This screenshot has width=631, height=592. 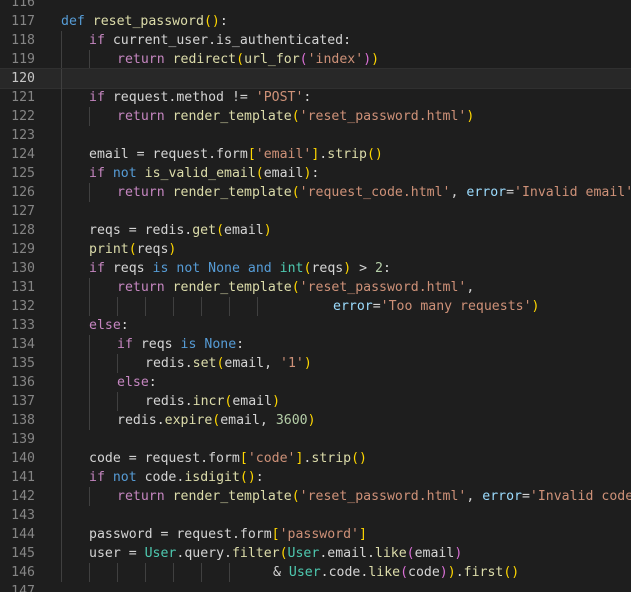 I want to click on token: else, so click(x=105, y=325).